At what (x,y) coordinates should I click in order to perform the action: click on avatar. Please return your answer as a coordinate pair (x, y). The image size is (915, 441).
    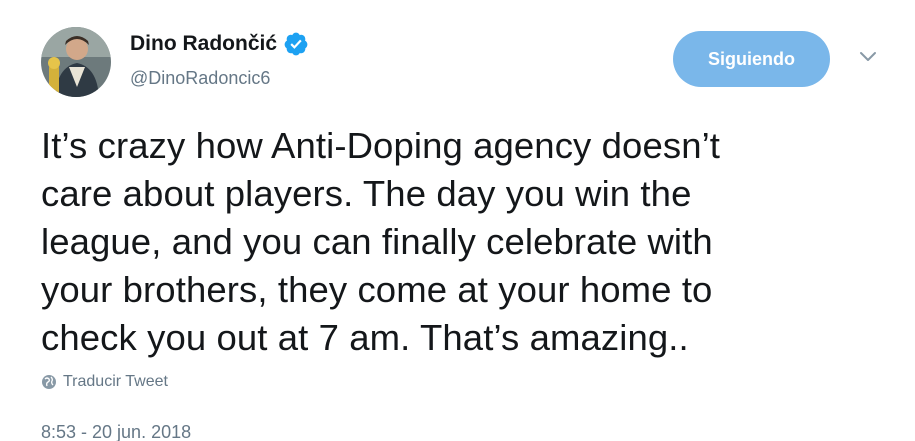
    Looking at the image, I should click on (76, 62).